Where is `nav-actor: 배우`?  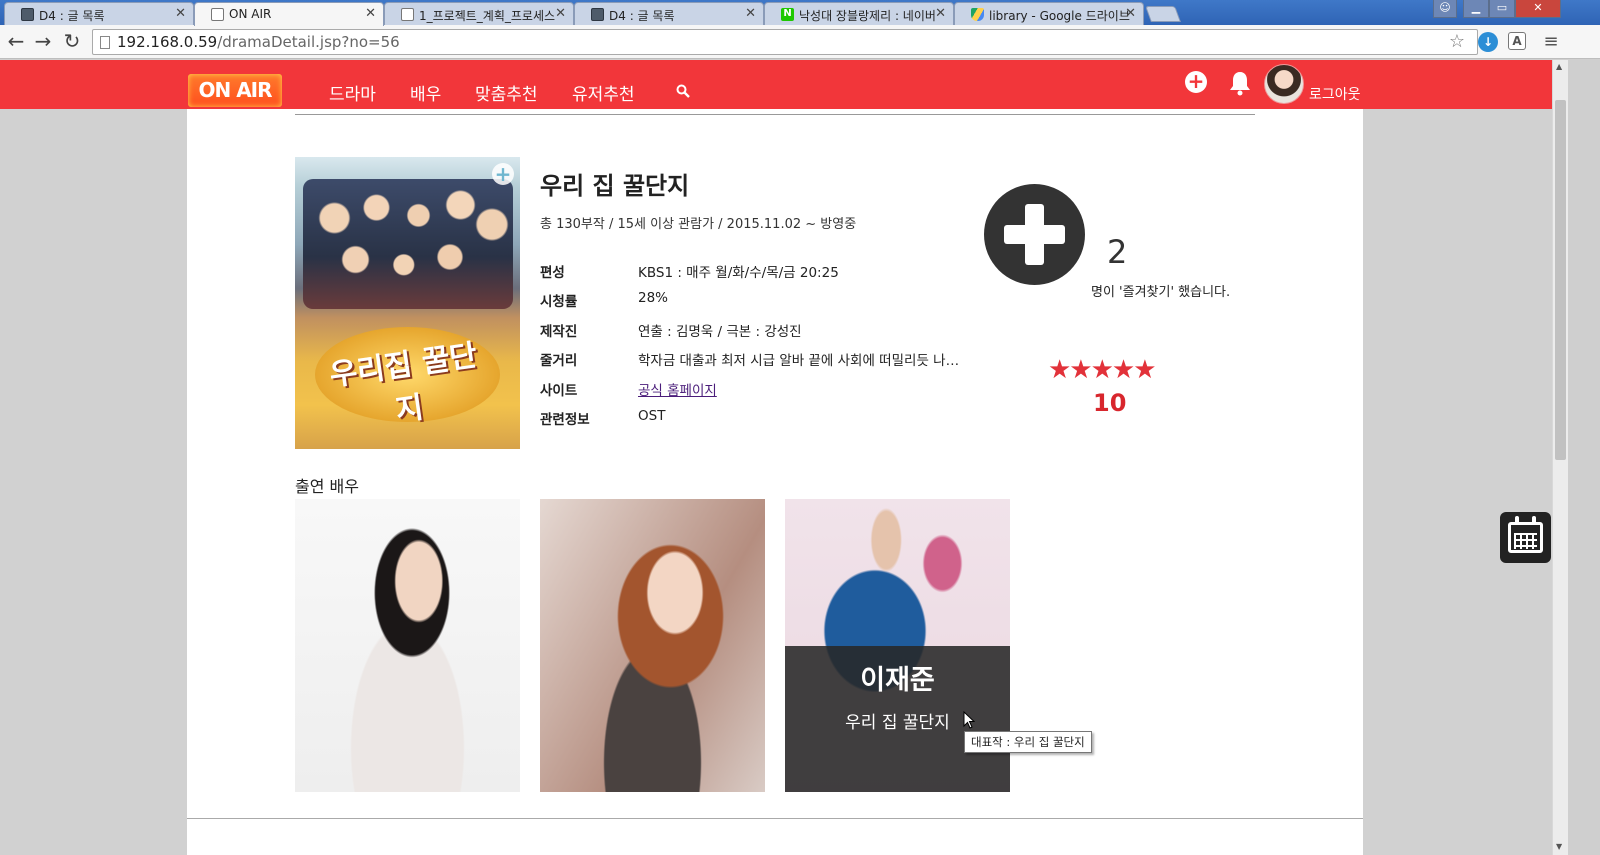
nav-actor: 배우 is located at coordinates (425, 92).